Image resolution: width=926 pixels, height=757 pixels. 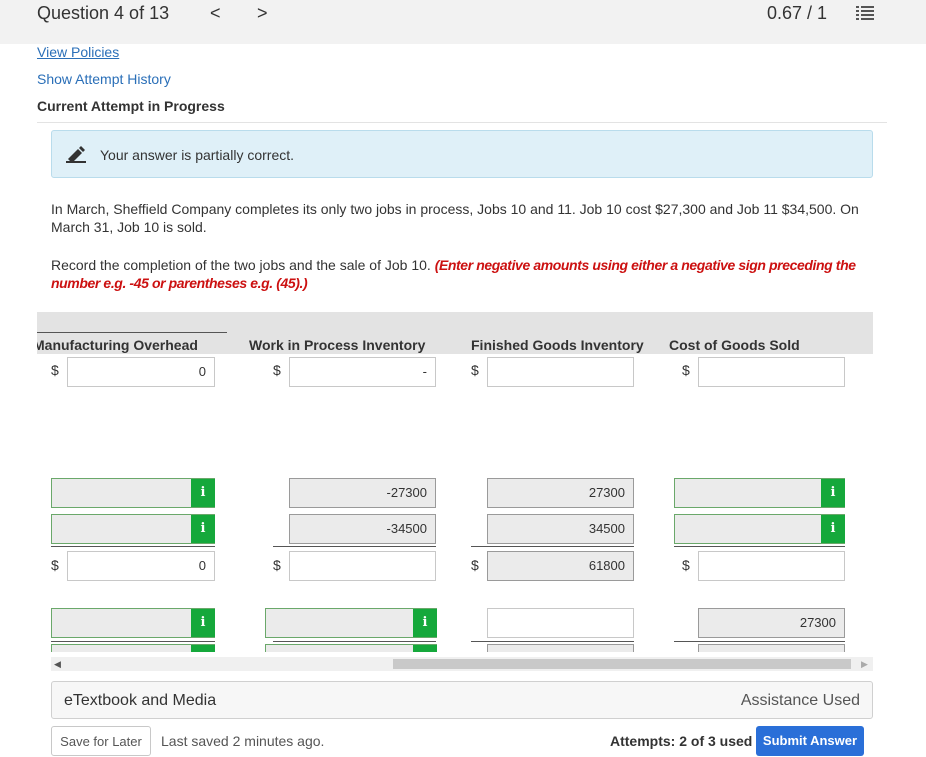 What do you see at coordinates (362, 372) in the screenshot?
I see `wip-beginning-input: -` at bounding box center [362, 372].